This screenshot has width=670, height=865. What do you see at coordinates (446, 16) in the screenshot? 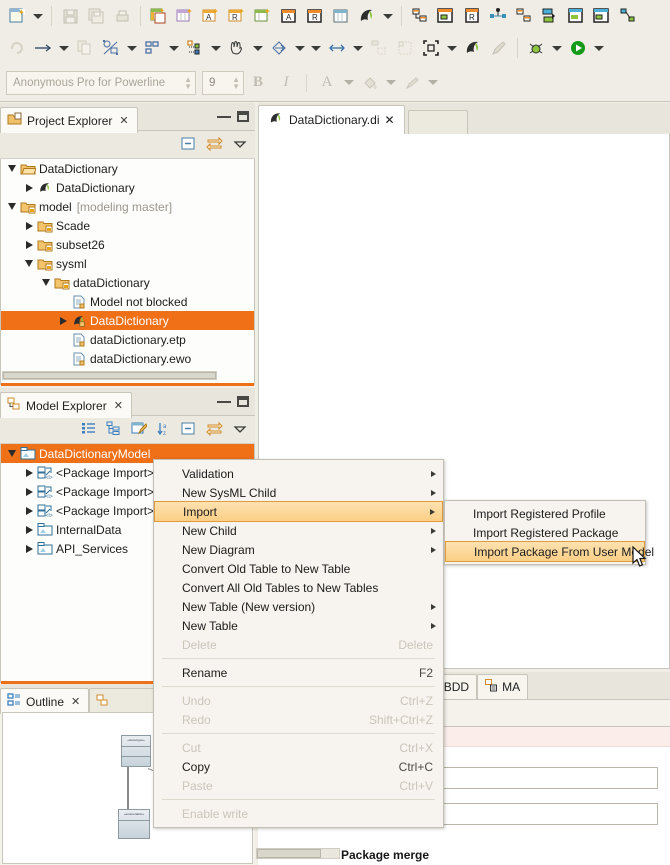
I see `diagram-box-icon` at bounding box center [446, 16].